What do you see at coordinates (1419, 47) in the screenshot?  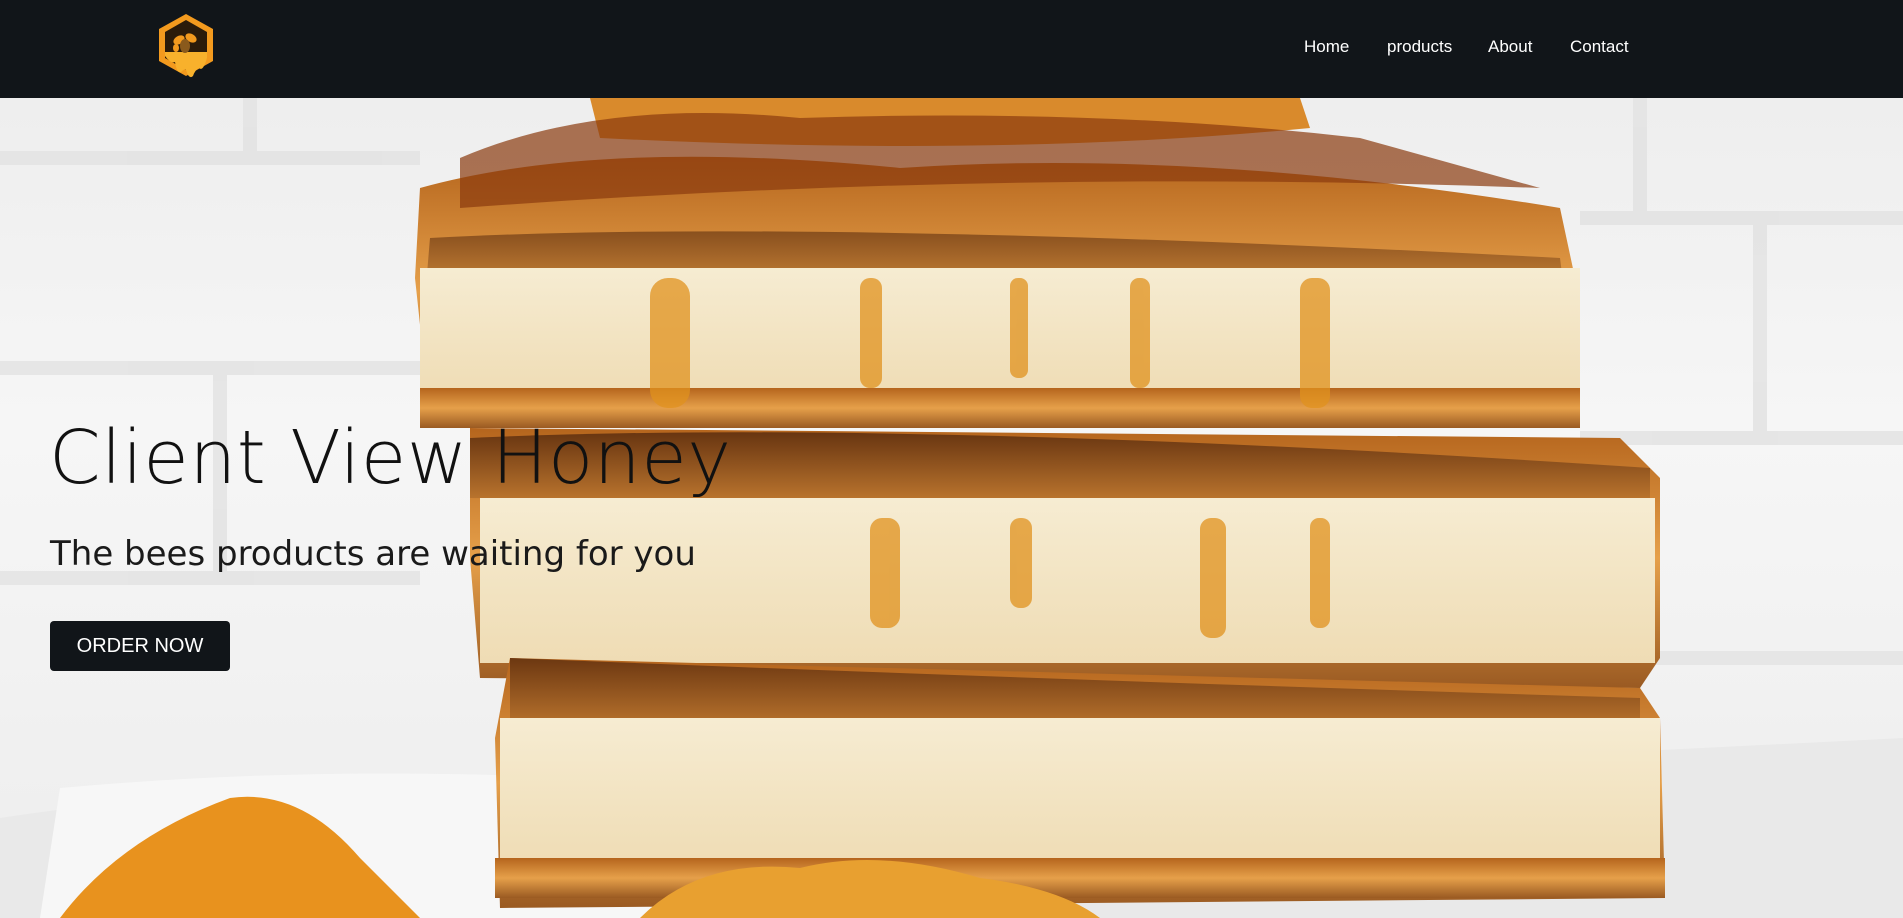 I see `nav-link-products: products` at bounding box center [1419, 47].